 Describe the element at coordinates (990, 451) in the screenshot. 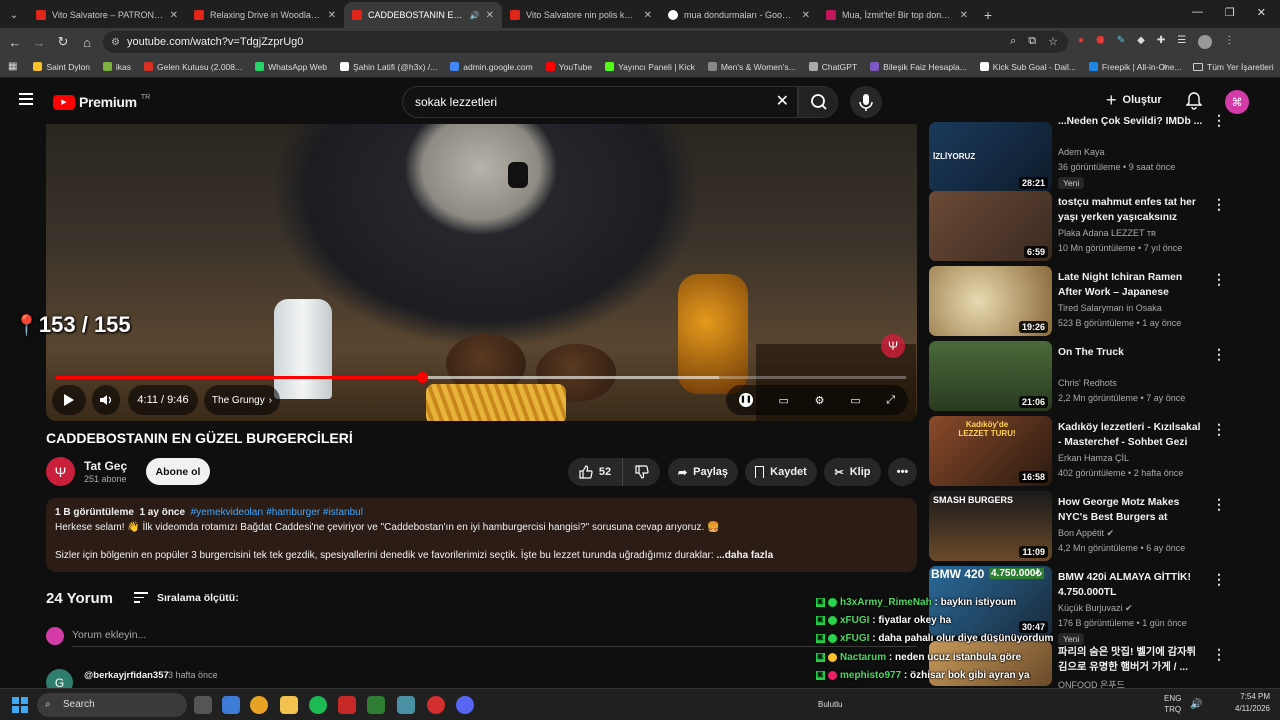

I see `video-thumbnail: 16:58 Kadıköy'de LEZZET TURU!` at that location.